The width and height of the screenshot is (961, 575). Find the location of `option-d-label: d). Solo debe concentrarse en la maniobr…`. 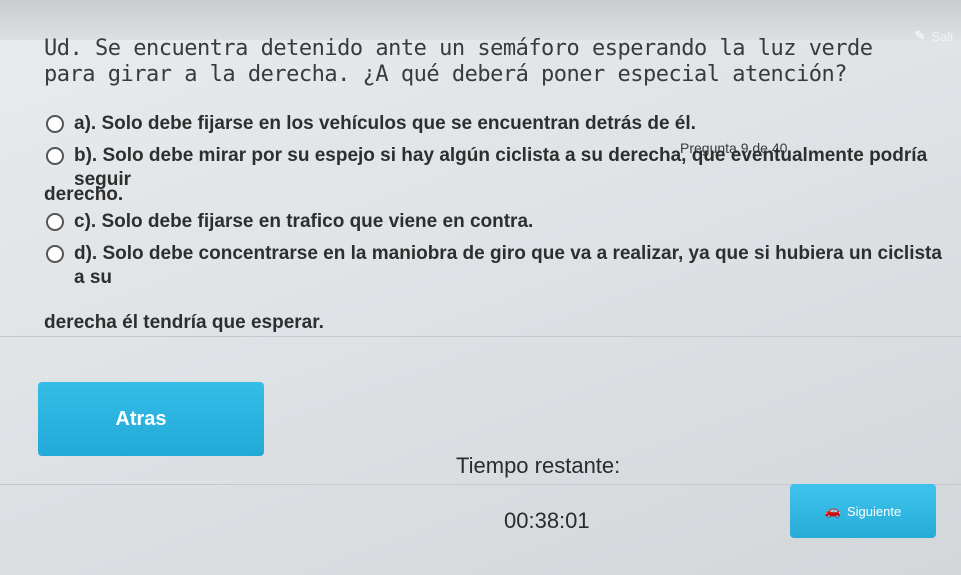

option-d-label: d). Solo debe concentrarse en la maniobr… is located at coordinates (508, 265).